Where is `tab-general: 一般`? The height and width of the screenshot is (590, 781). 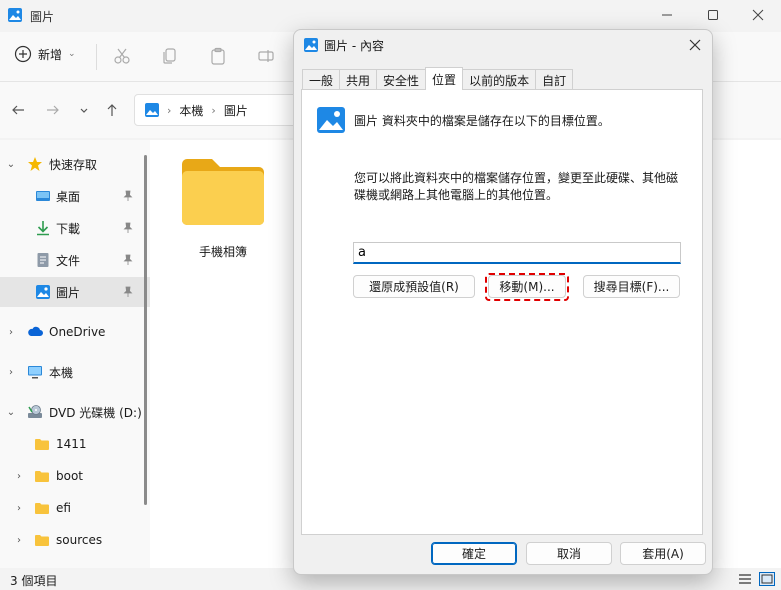
tab-general: 一般 is located at coordinates (321, 79).